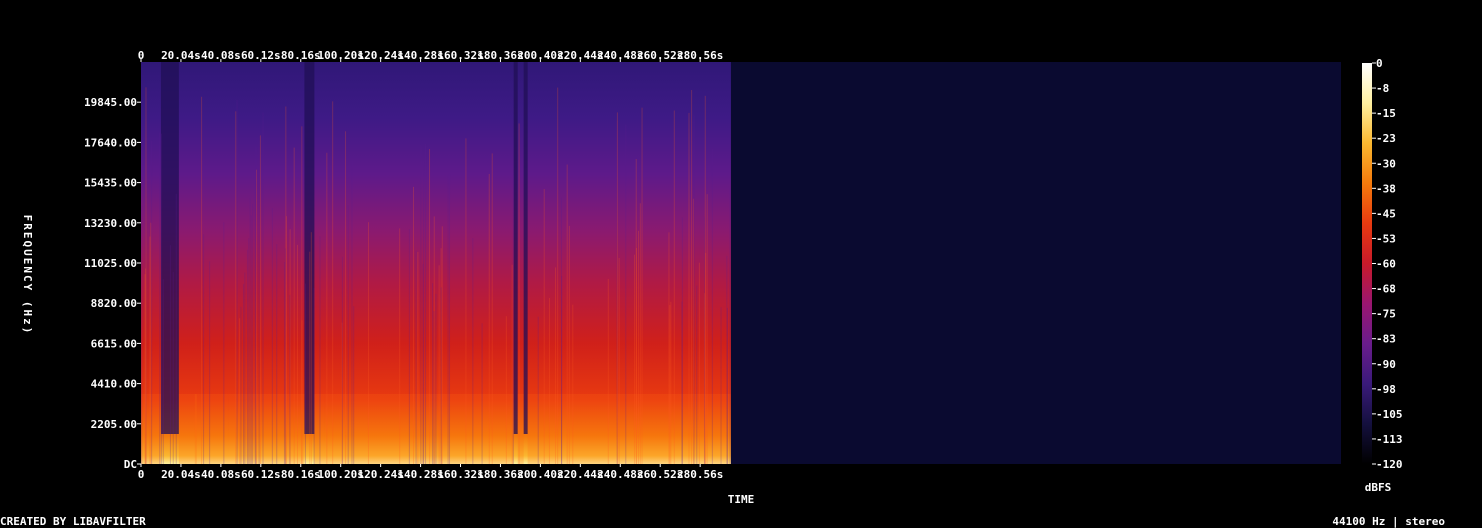  I want to click on x-tick-label-bottom: 60.12s, so click(261, 474).